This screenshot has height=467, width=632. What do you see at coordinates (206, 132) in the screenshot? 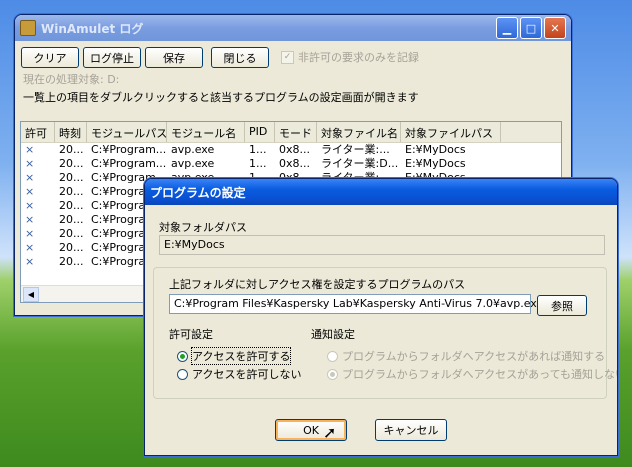
I see `column-header: モジュール名` at bounding box center [206, 132].